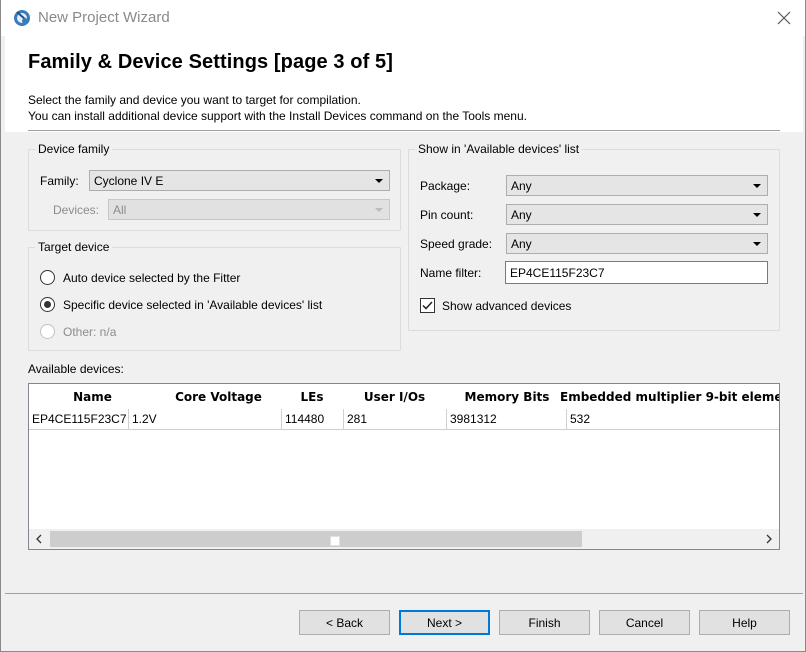  I want to click on column-header-user-ios: User I/Os, so click(394, 396).